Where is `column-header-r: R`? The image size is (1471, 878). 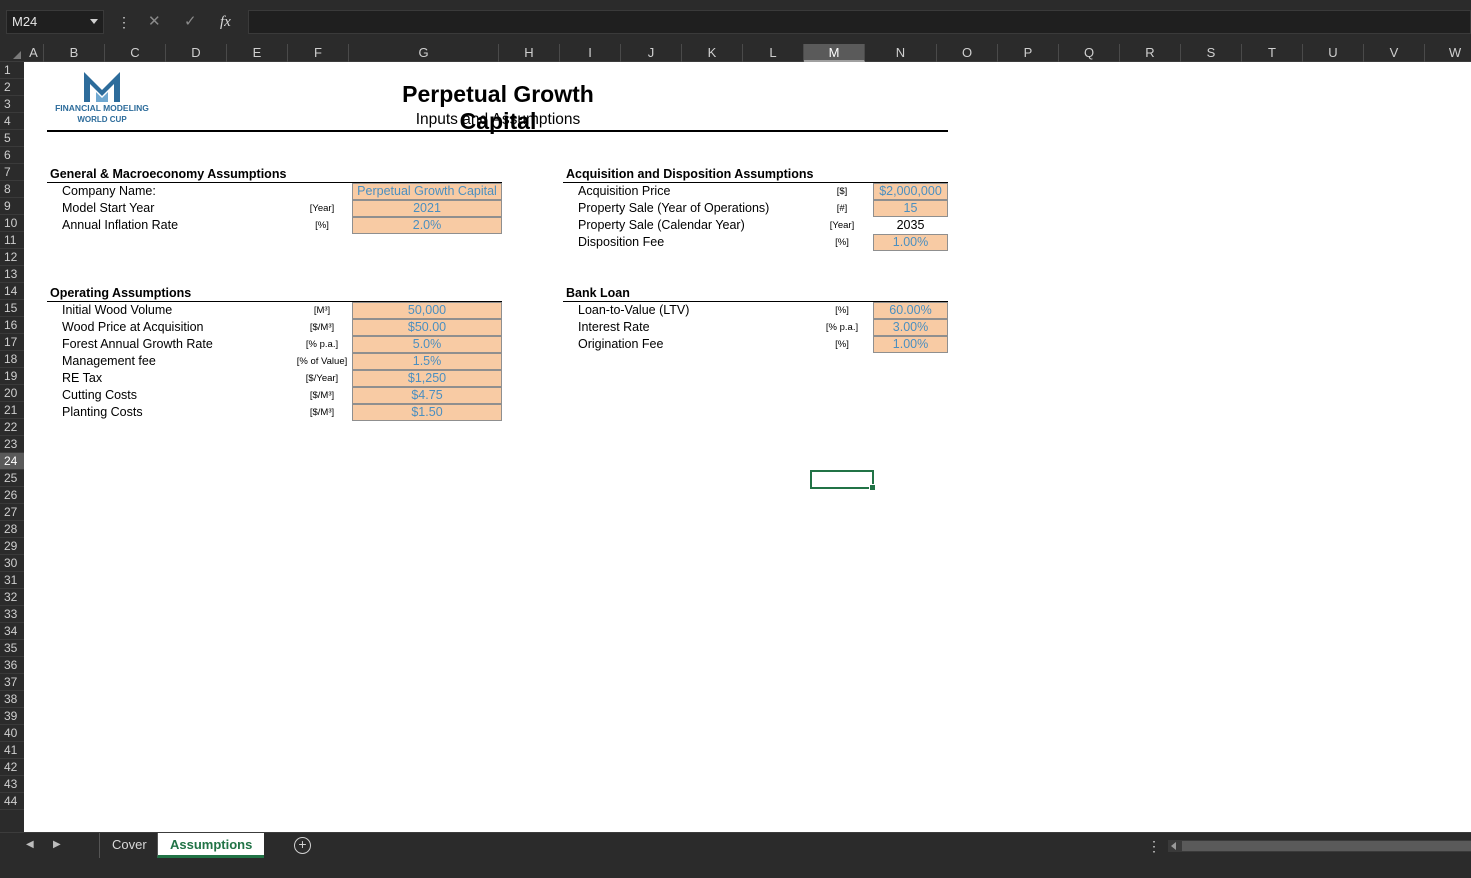 column-header-r: R is located at coordinates (1150, 53).